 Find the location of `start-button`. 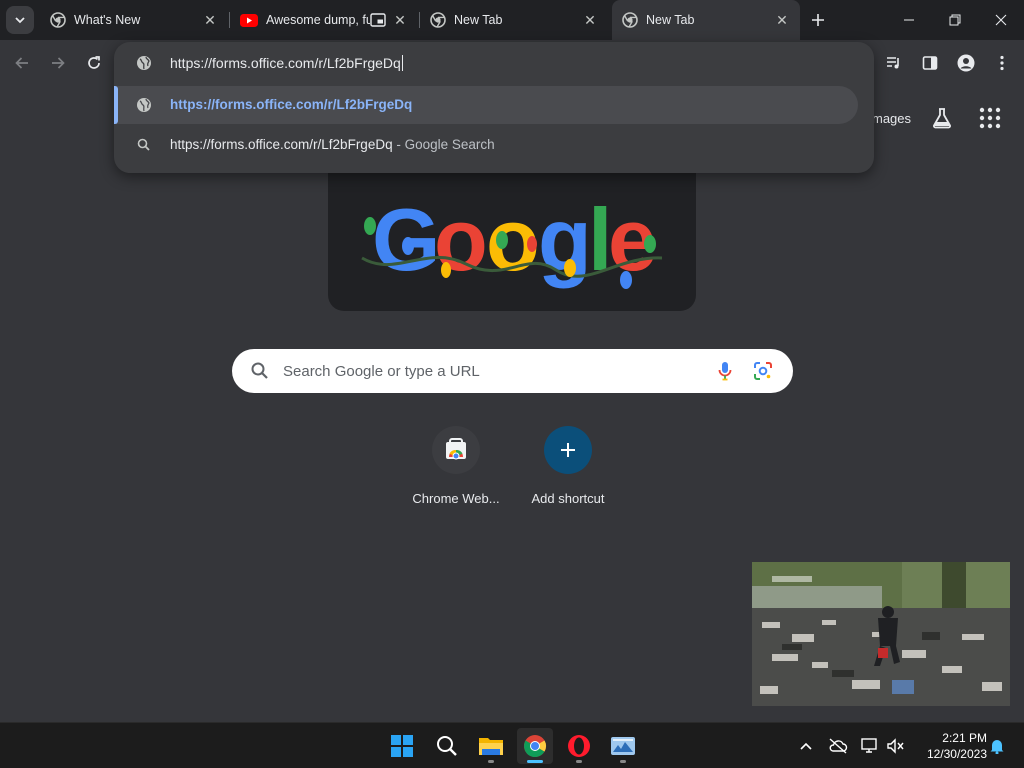

start-button is located at coordinates (402, 746).